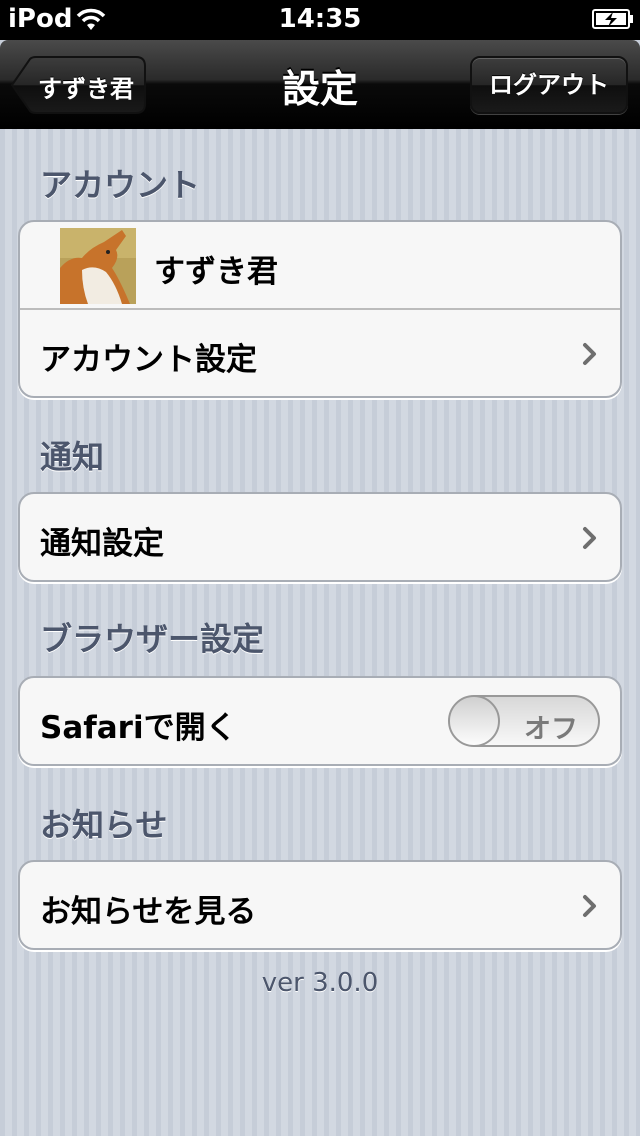 The width and height of the screenshot is (640, 1136). I want to click on notification-settings-label: 通知設定, so click(102, 544).